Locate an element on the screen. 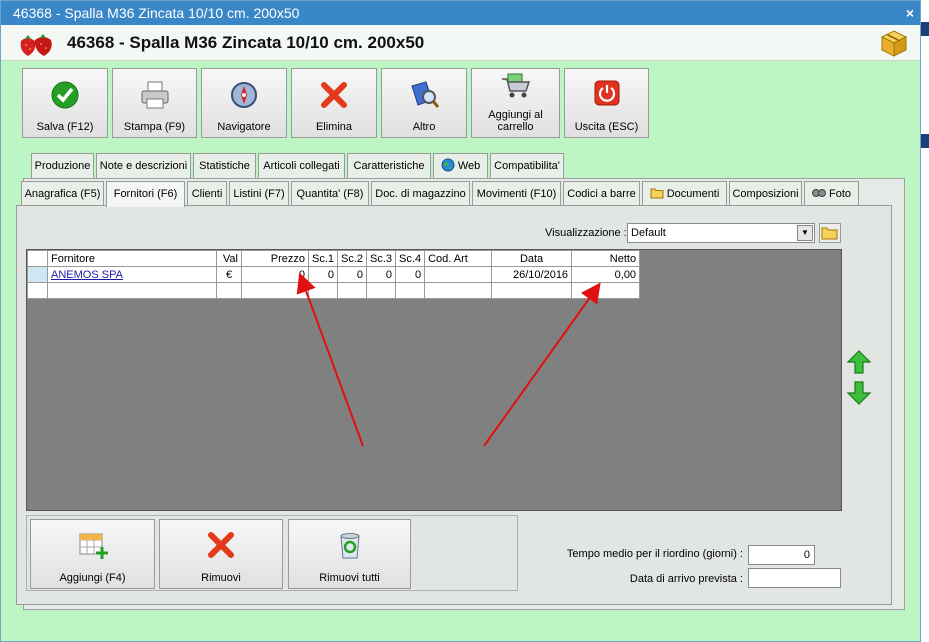 The image size is (929, 642). tab-documenti-label: Documenti is located at coordinates (693, 194).